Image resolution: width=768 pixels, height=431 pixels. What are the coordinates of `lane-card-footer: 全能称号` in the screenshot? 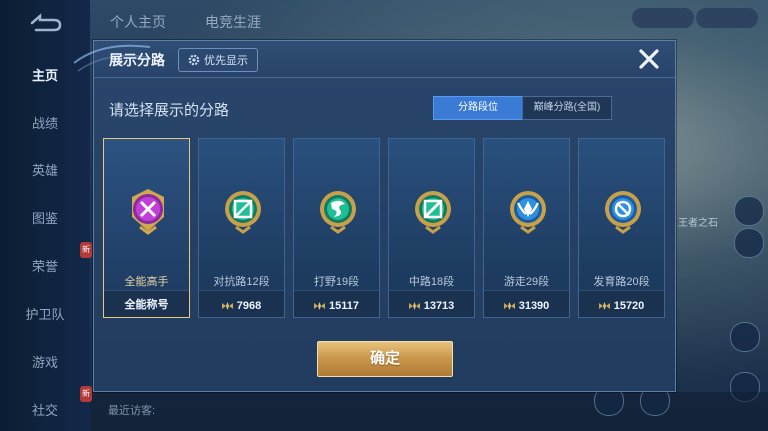 It's located at (146, 303).